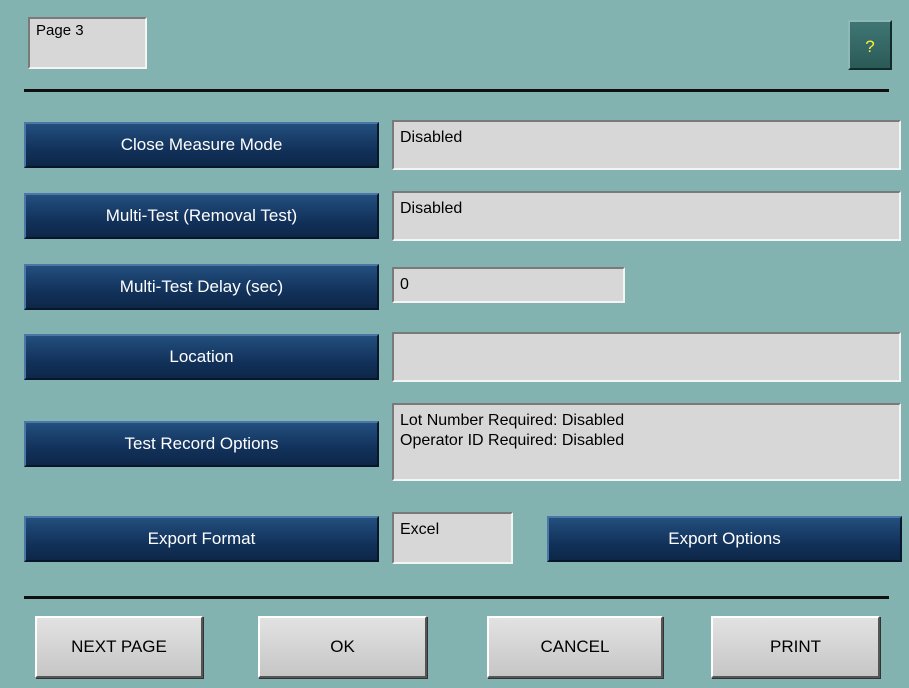 This screenshot has height=688, width=909. What do you see at coordinates (512, 440) in the screenshot?
I see `operator-id-required-text: Operator ID Required: Disabled` at bounding box center [512, 440].